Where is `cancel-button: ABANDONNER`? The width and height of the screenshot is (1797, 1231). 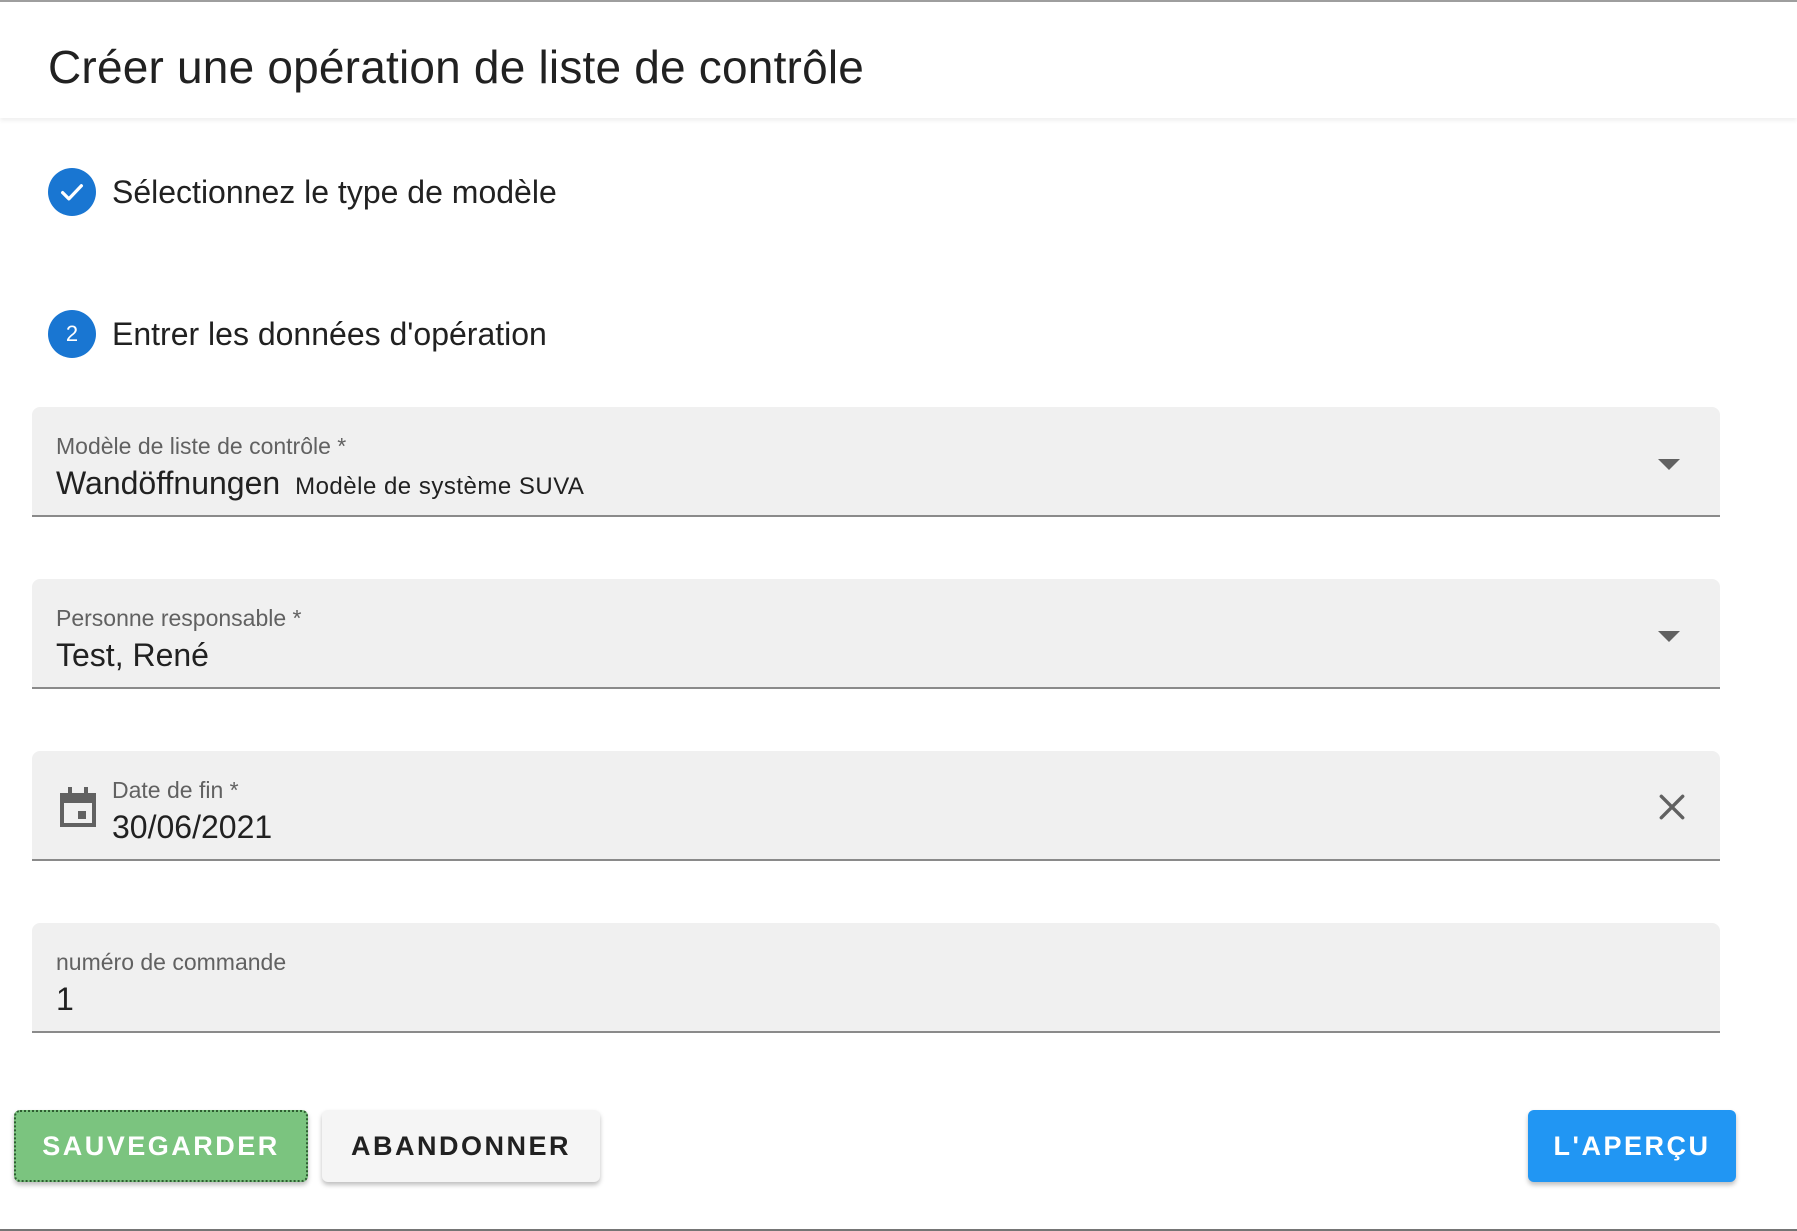 cancel-button: ABANDONNER is located at coordinates (461, 1146).